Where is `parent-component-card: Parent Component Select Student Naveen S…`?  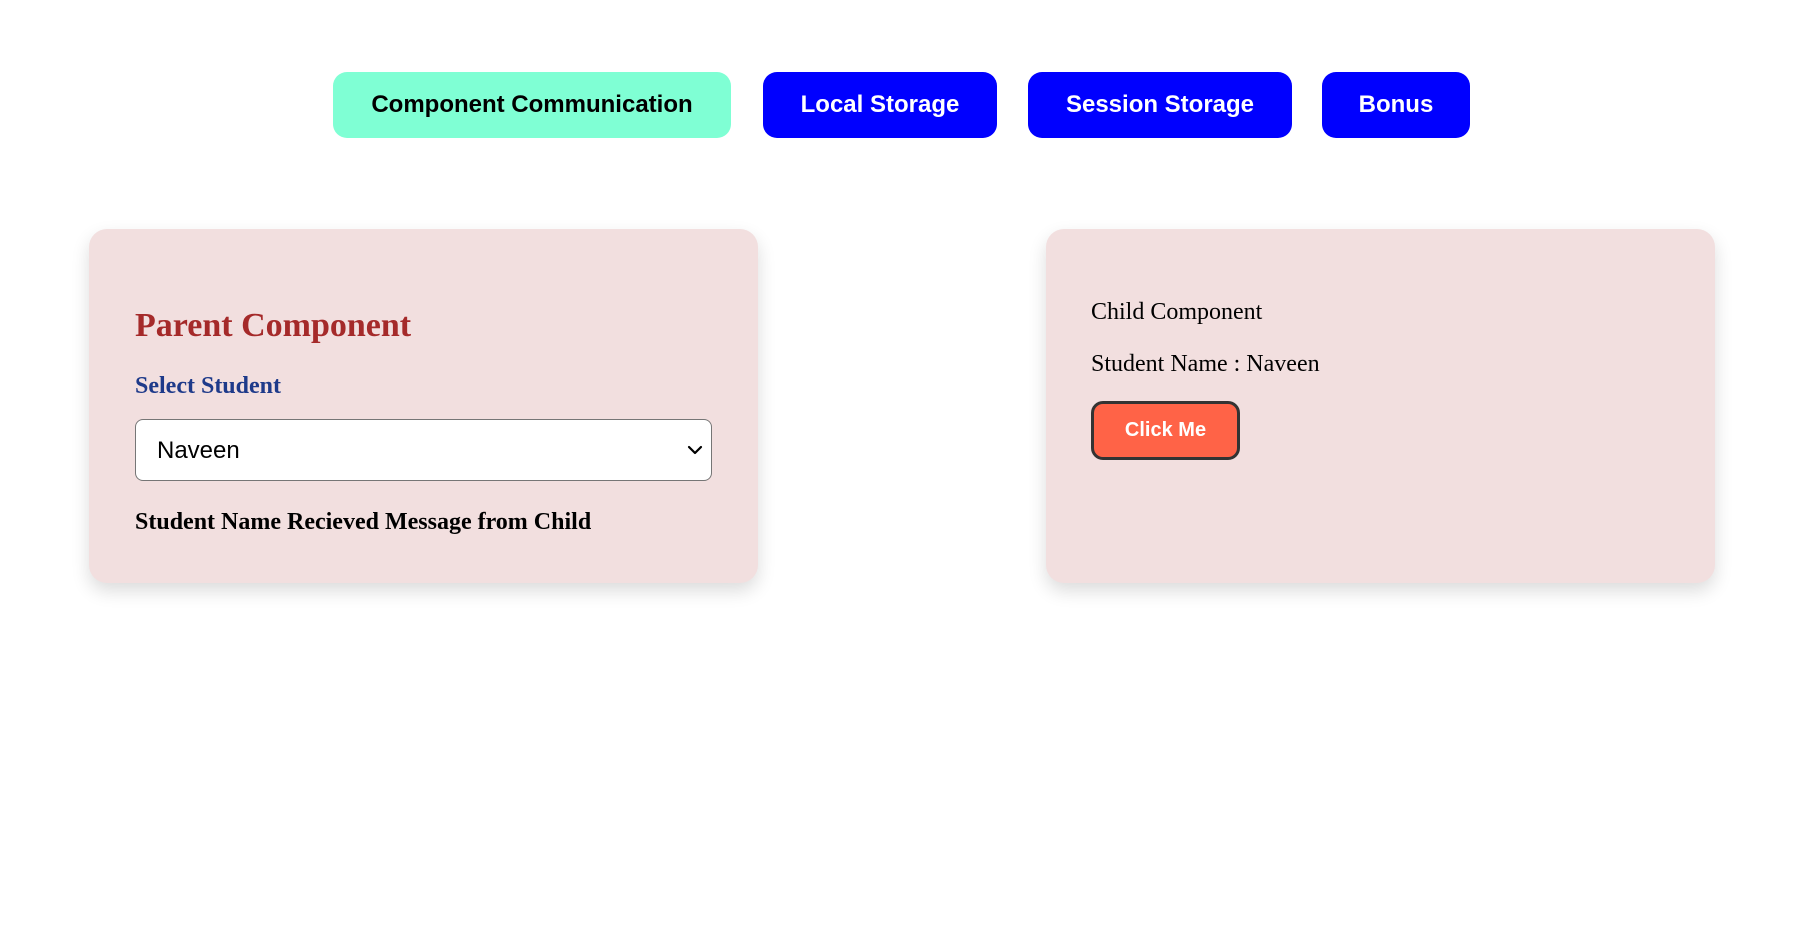 parent-component-card: Parent Component Select Student Naveen S… is located at coordinates (423, 406).